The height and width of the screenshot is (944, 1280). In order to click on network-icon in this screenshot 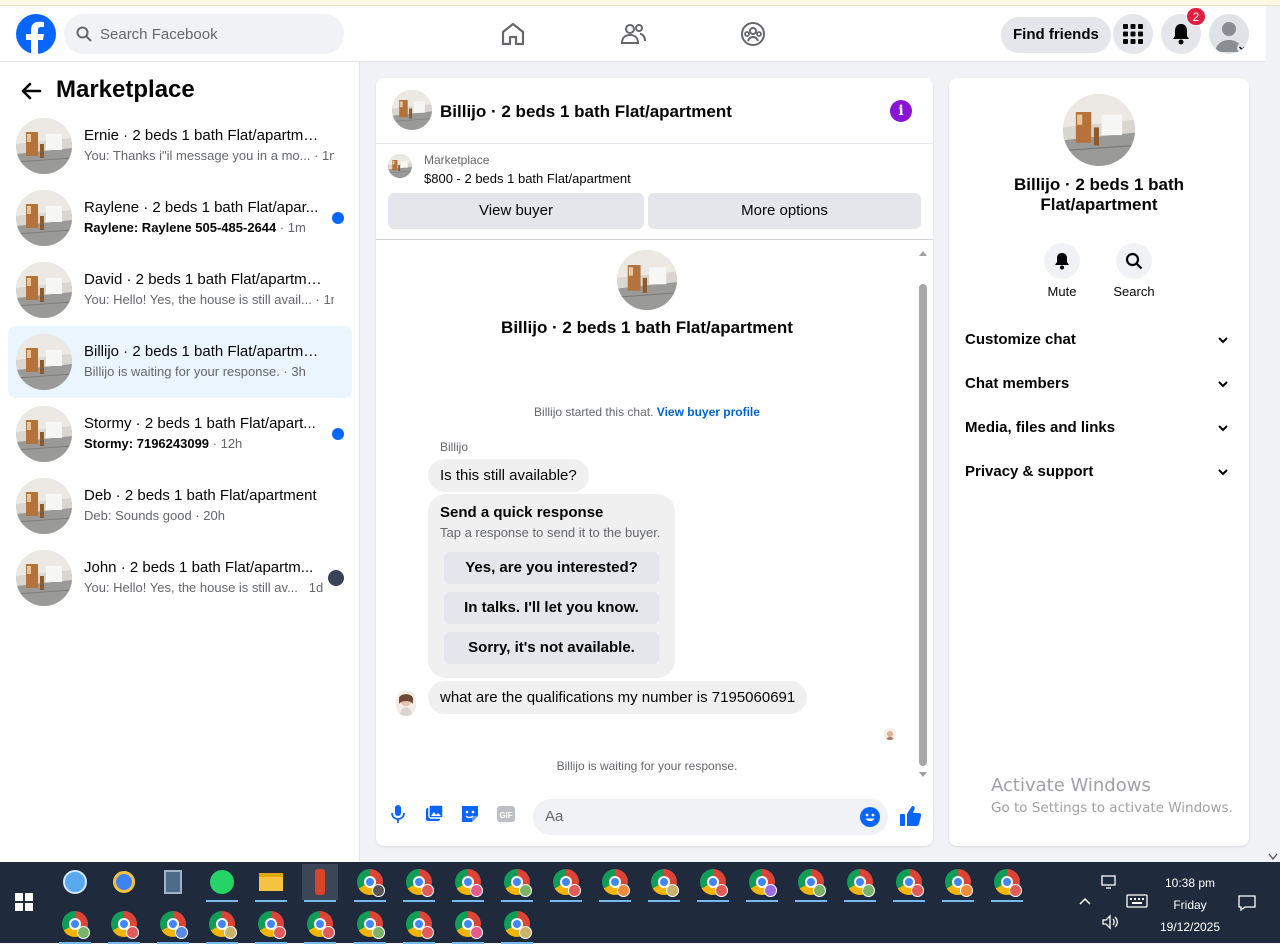, I will do `click(1110, 882)`.